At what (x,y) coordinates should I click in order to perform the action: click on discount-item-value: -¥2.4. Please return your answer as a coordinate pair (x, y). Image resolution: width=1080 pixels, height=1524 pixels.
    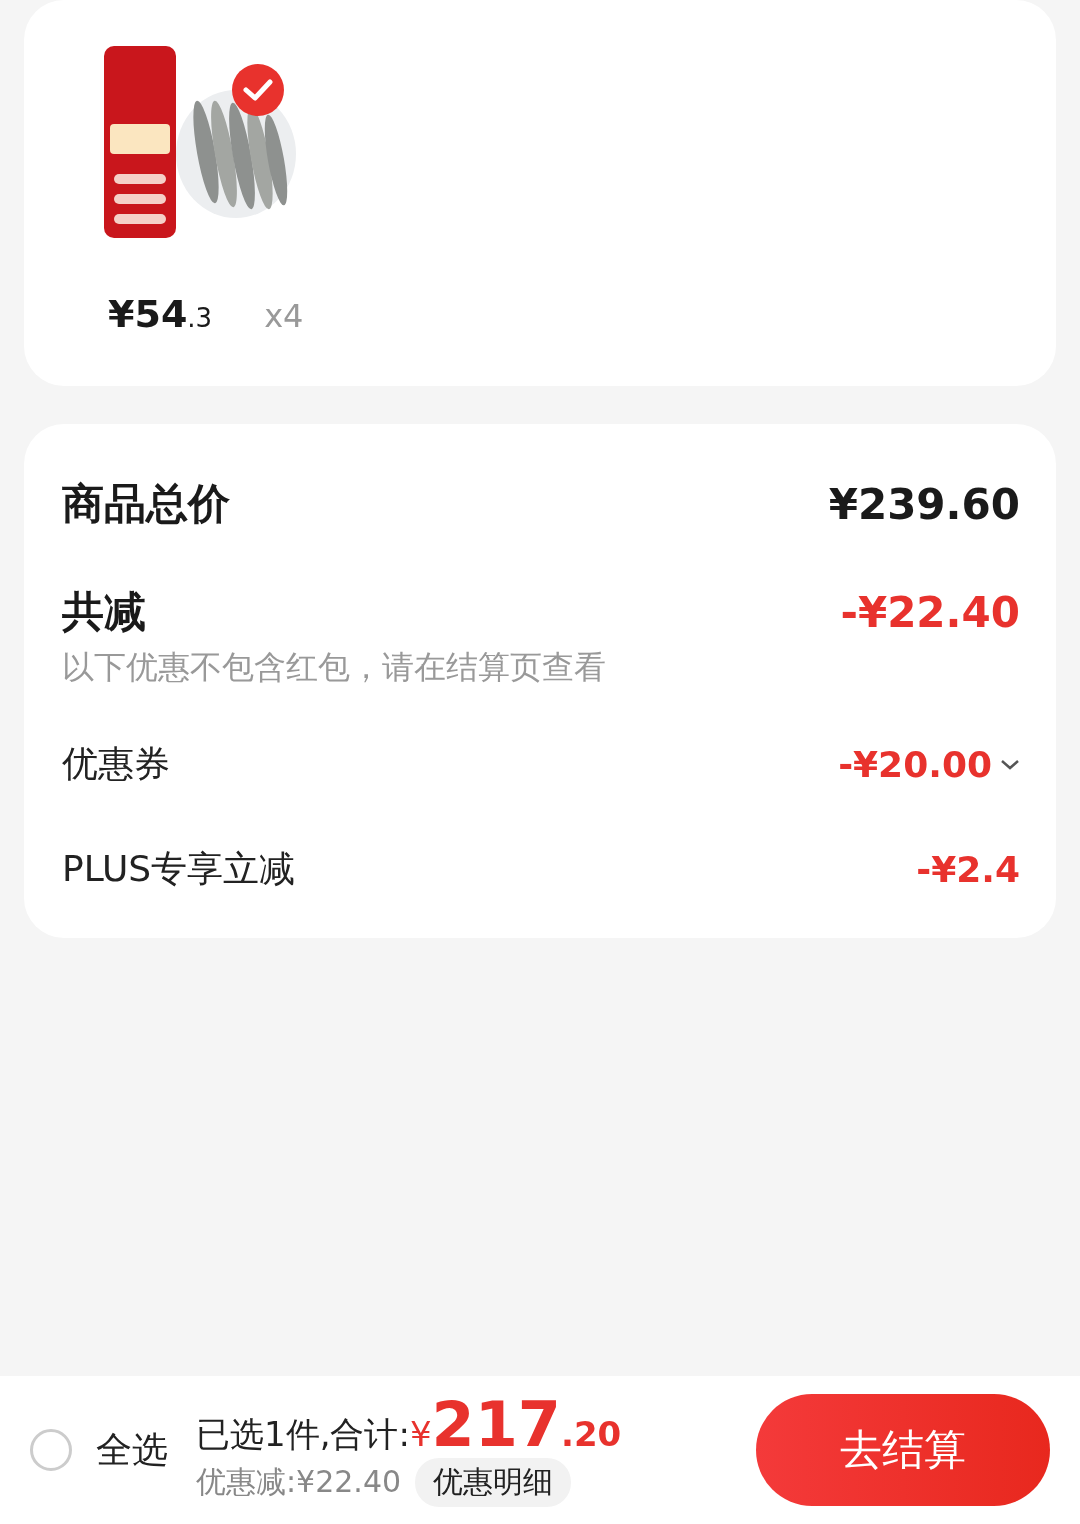
    Looking at the image, I should click on (968, 869).